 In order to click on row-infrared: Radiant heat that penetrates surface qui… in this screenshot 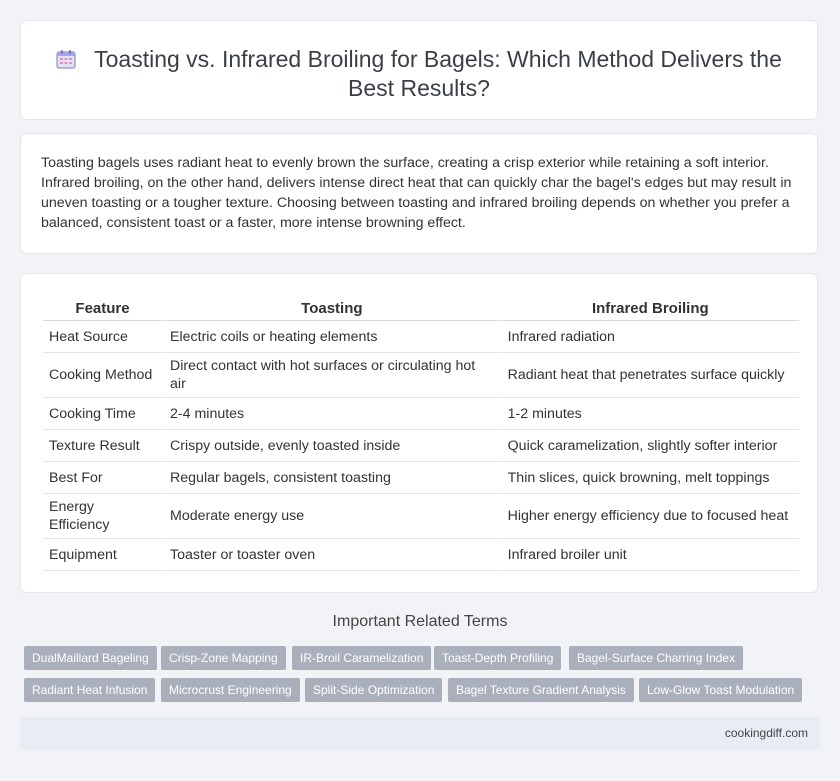, I will do `click(649, 375)`.